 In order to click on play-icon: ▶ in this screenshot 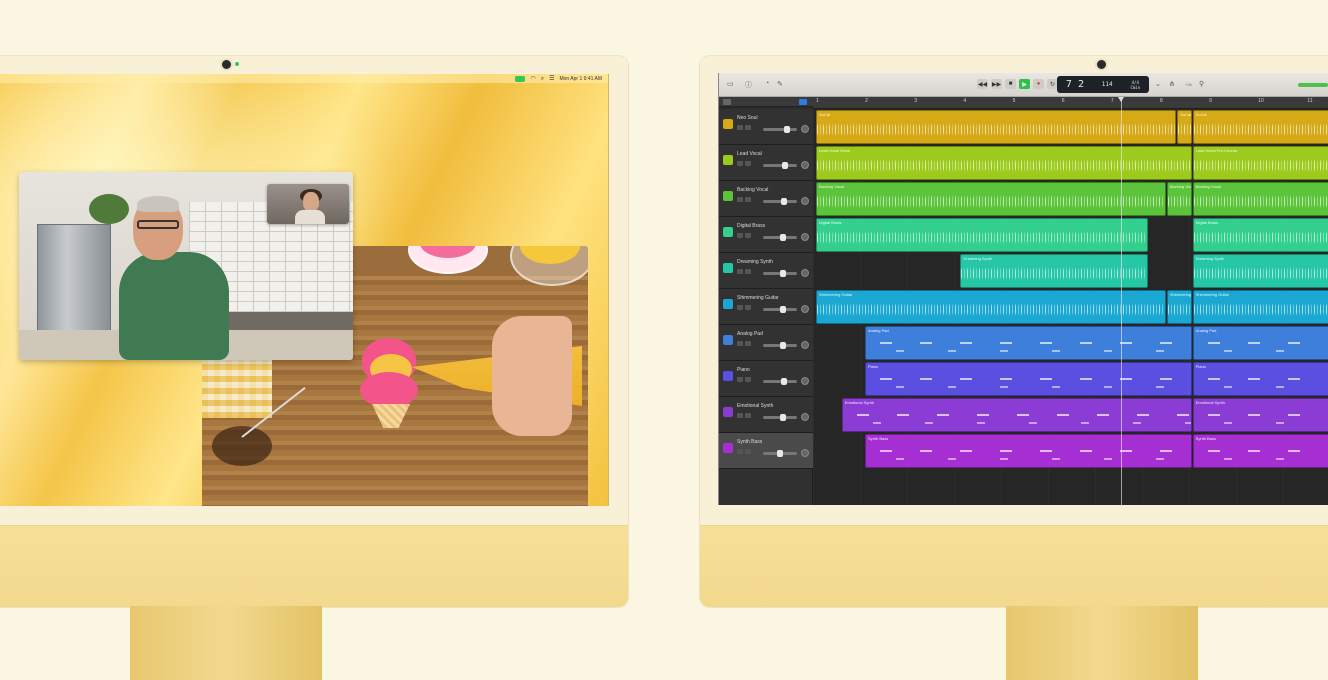, I will do `click(1024, 84)`.